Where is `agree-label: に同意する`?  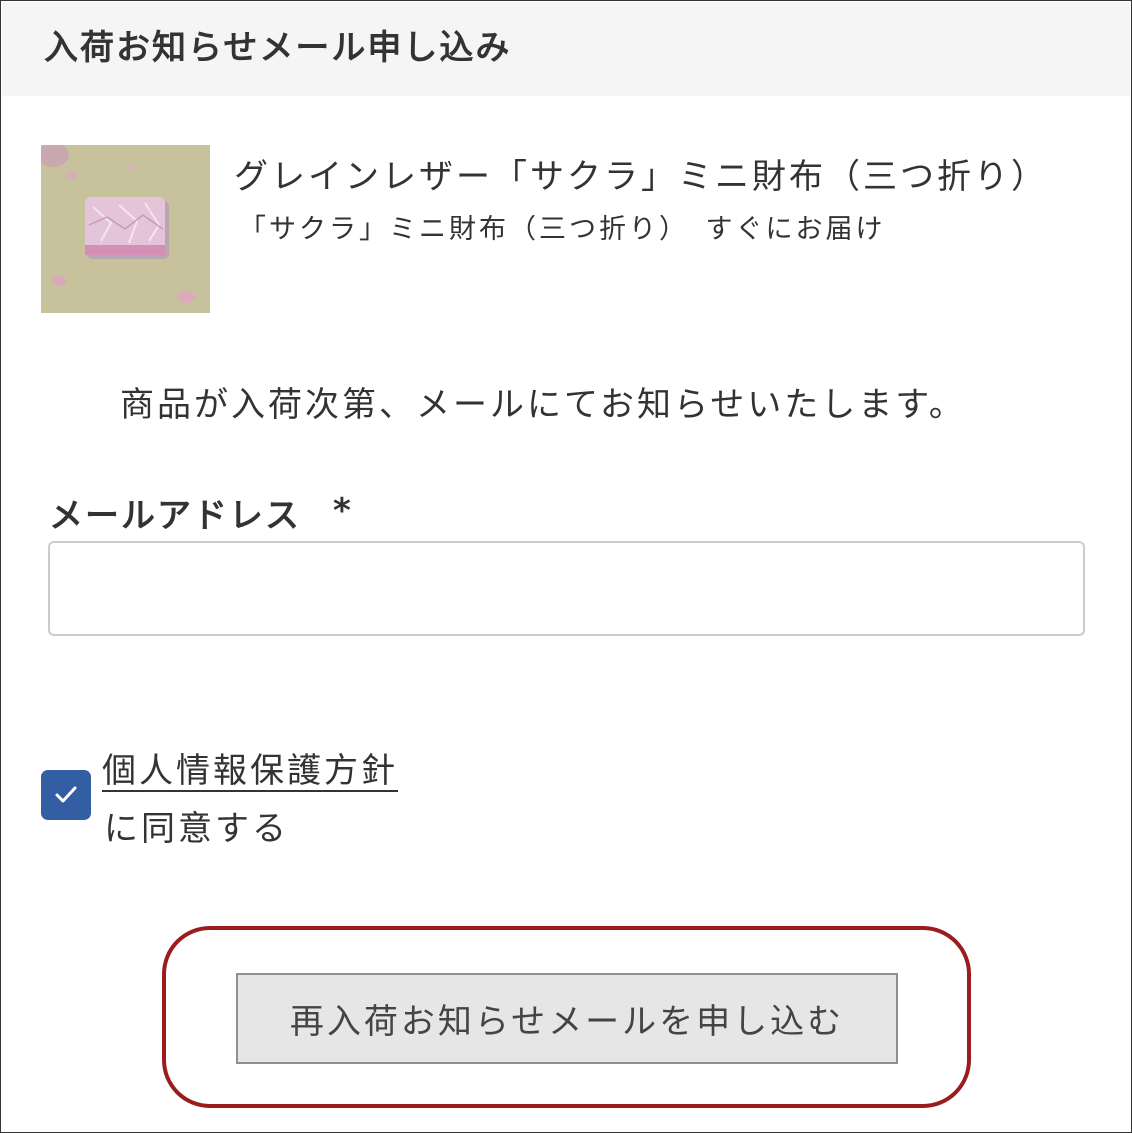 agree-label: に同意する is located at coordinates (196, 829).